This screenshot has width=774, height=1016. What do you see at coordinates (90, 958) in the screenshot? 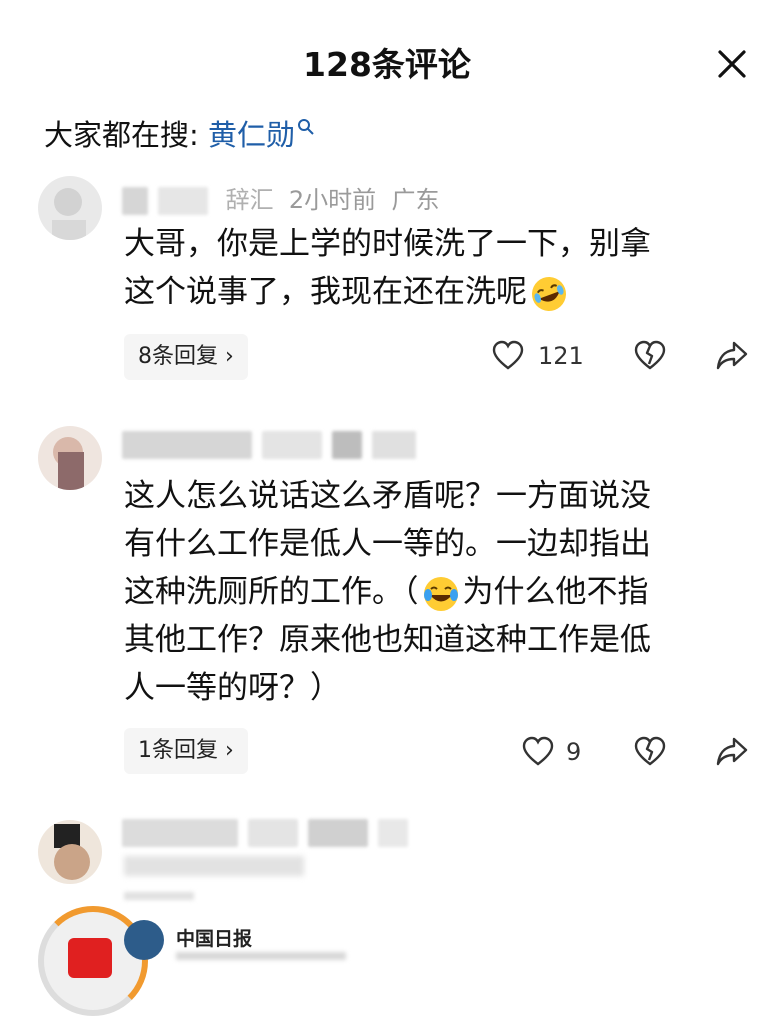
I see `source-logo-icon` at bounding box center [90, 958].